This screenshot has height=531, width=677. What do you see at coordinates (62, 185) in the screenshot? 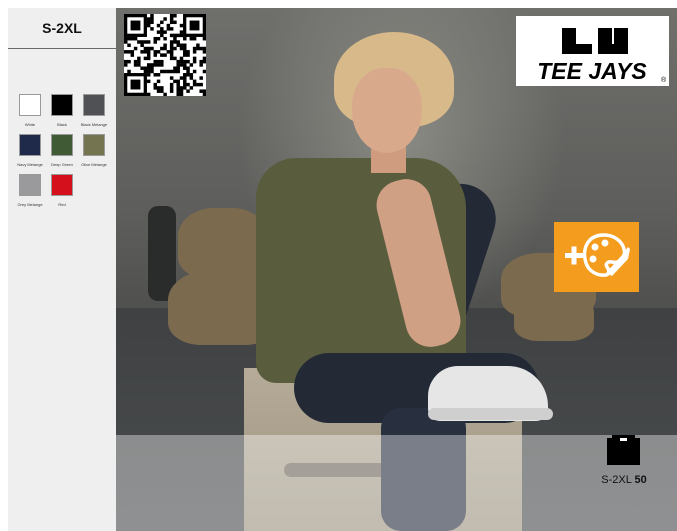
I see `swatch-red` at bounding box center [62, 185].